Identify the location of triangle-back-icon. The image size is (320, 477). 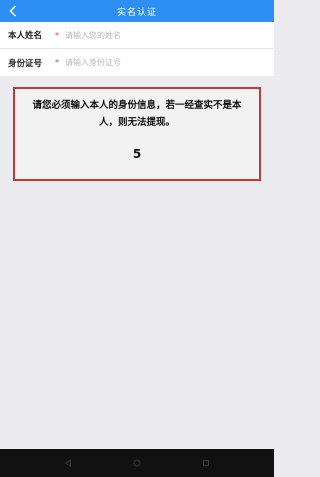
(68, 463).